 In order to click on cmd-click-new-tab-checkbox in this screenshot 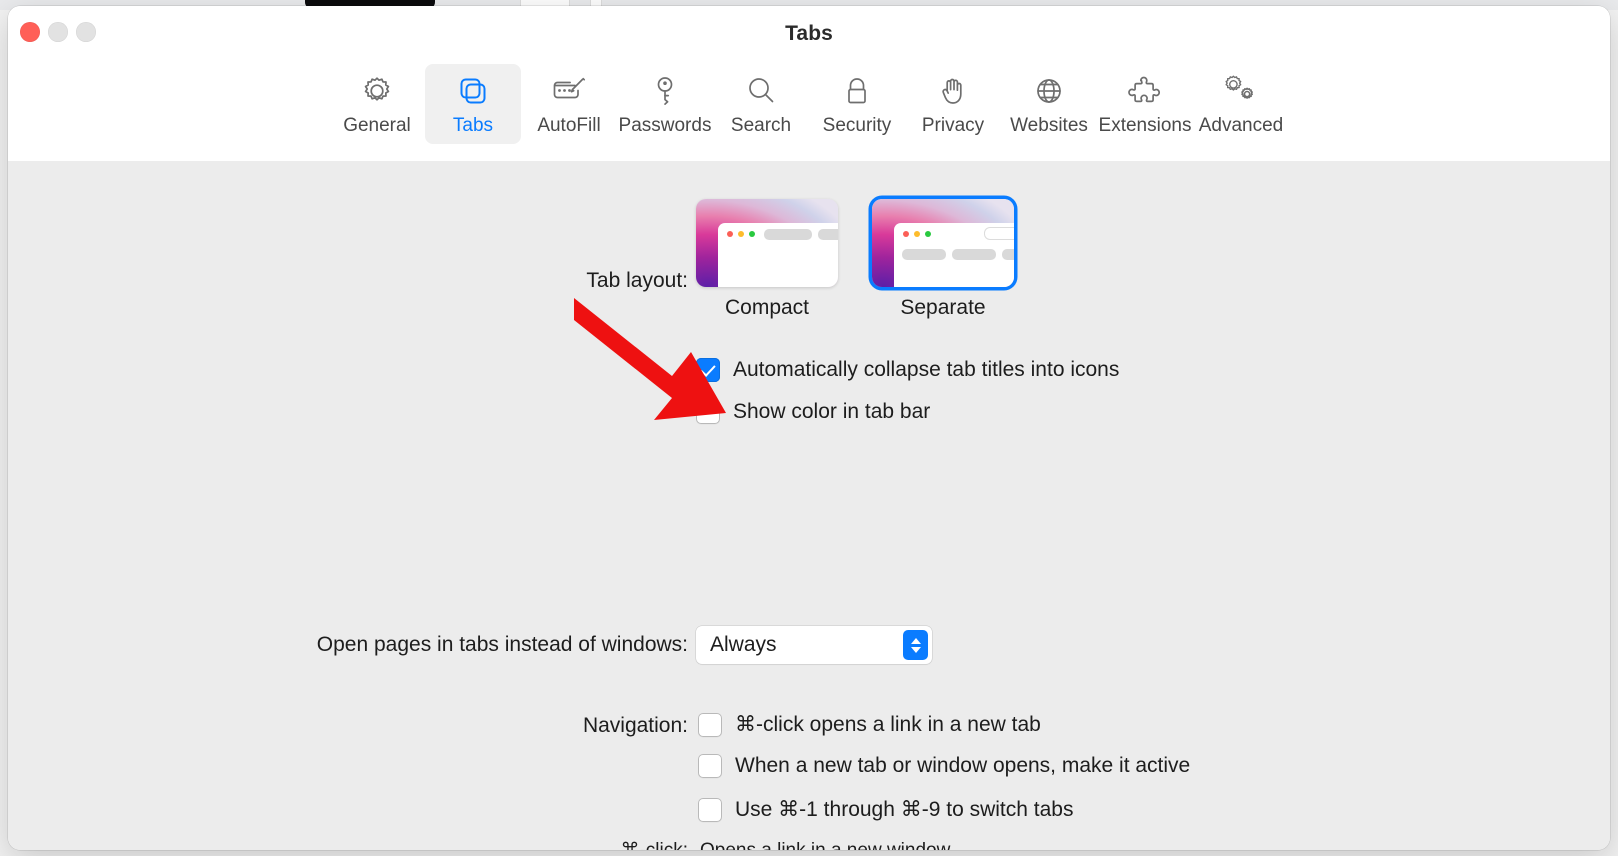, I will do `click(710, 724)`.